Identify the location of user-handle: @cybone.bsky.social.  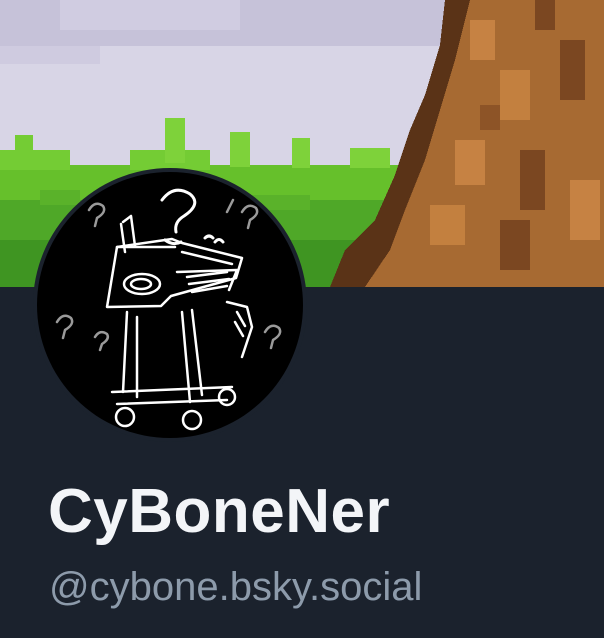
(236, 587).